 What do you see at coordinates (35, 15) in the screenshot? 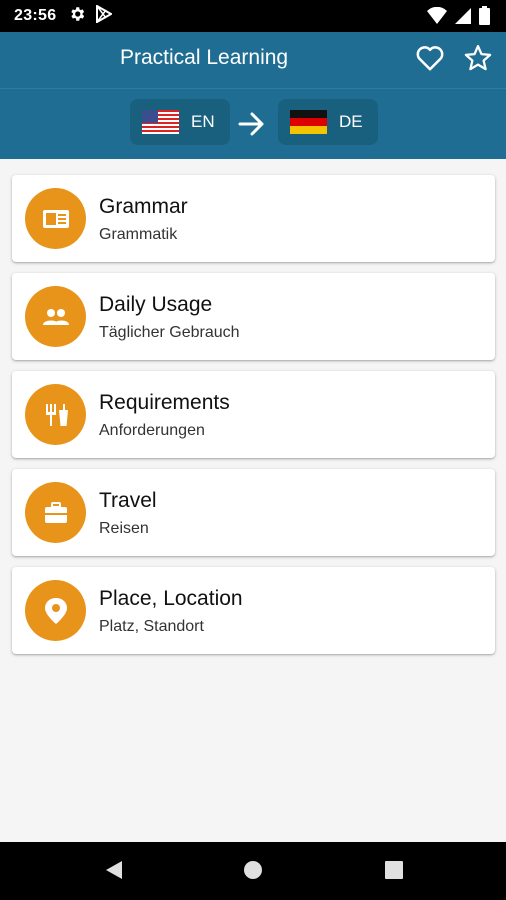
I see `status-time: 23:56` at bounding box center [35, 15].